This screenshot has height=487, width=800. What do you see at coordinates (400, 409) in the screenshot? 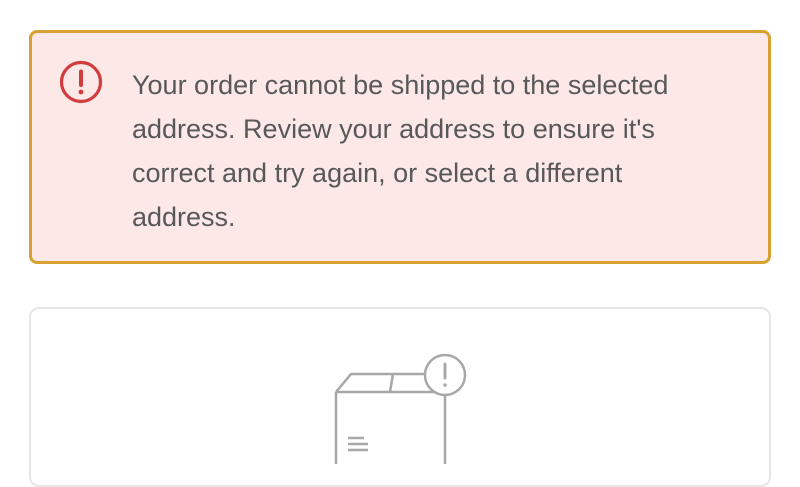
I see `package-warning-icon` at bounding box center [400, 409].